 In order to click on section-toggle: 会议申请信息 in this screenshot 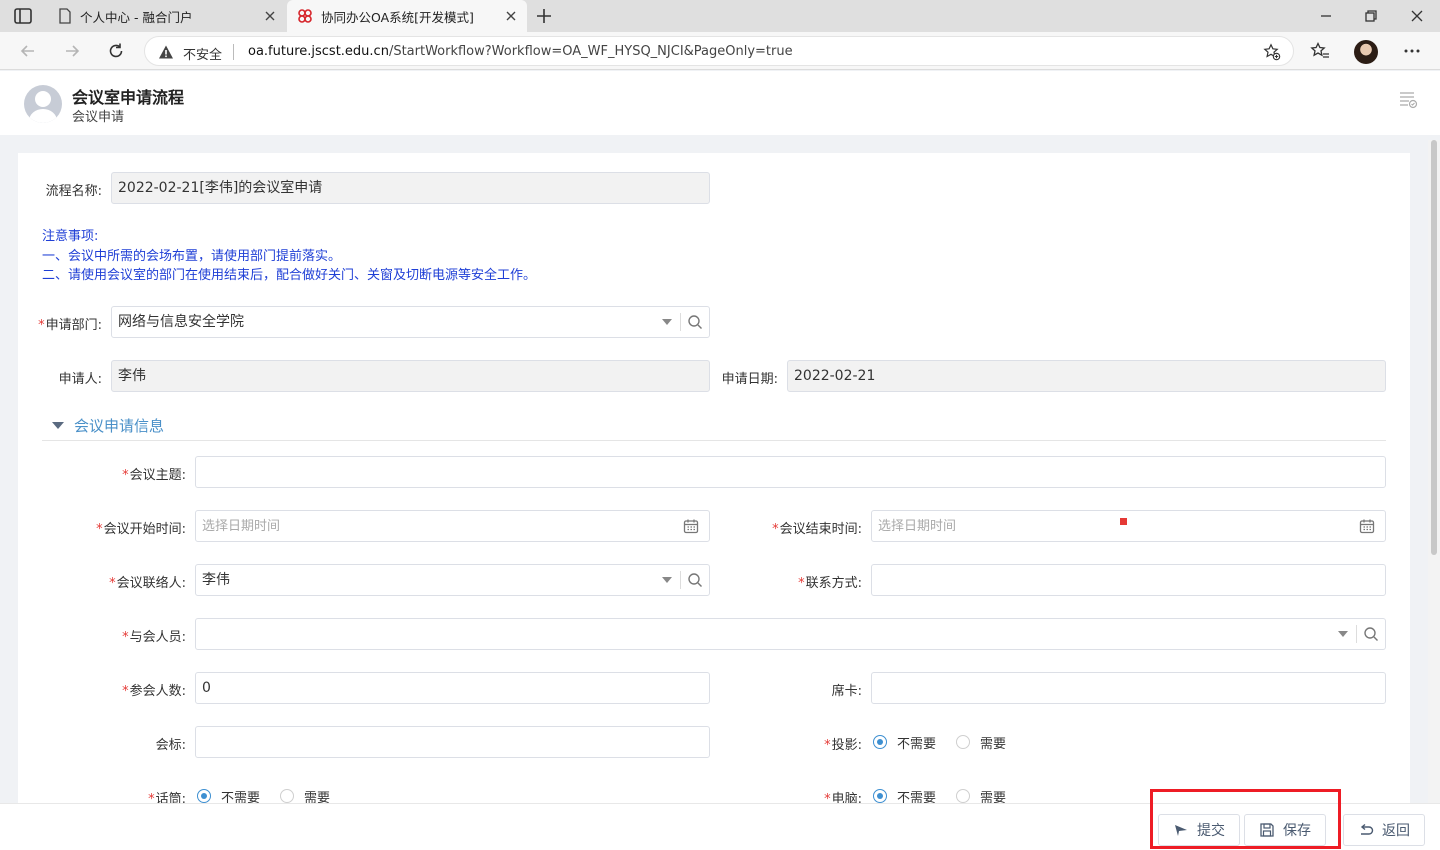, I will do `click(108, 425)`.